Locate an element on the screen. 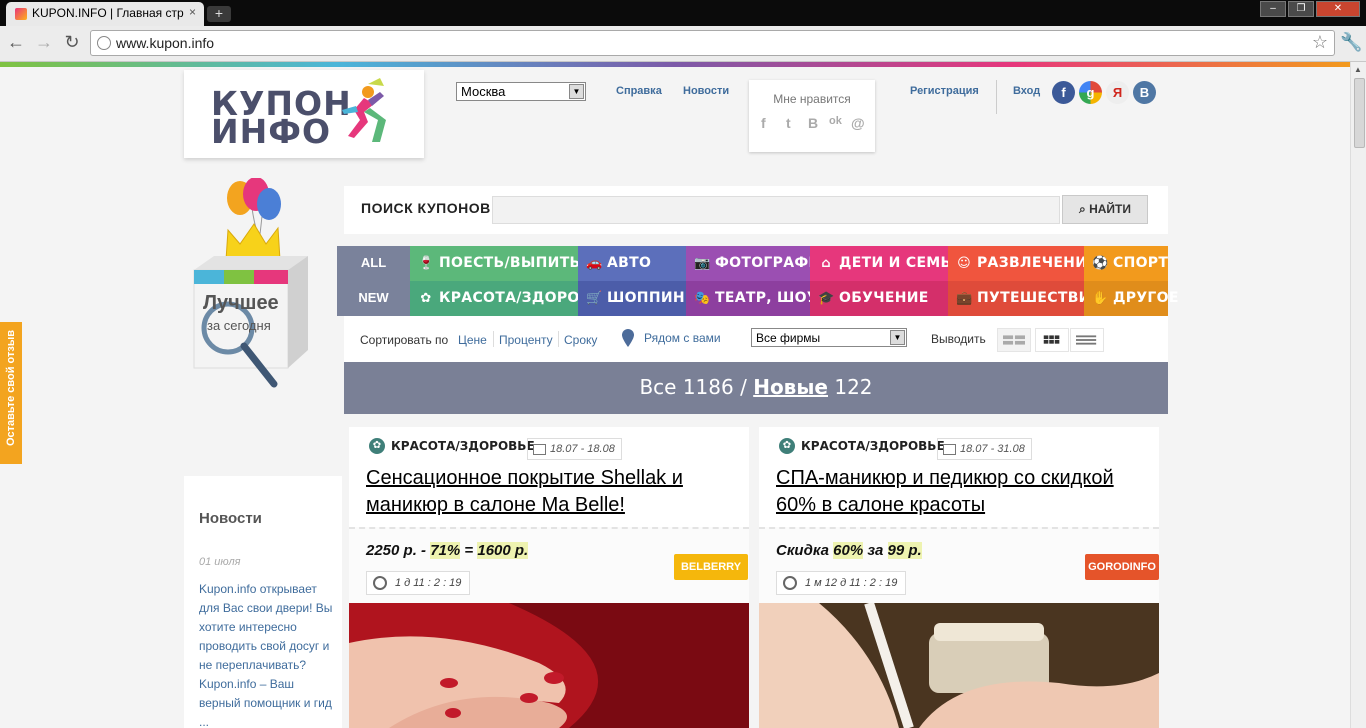 The height and width of the screenshot is (728, 1366). category-row2-2: 🎭 ТЕАТР, ШОУ is located at coordinates (752, 298).